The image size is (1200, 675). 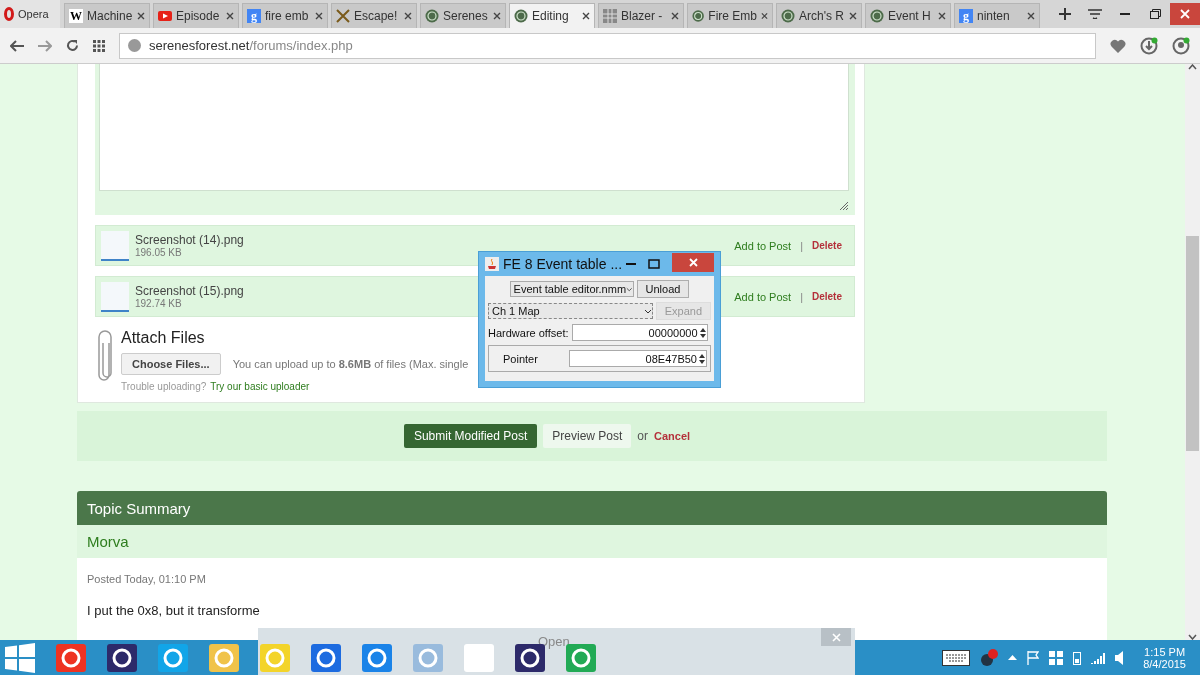 I want to click on file-dropdown: Event table editor.nmm, so click(x=571, y=289).